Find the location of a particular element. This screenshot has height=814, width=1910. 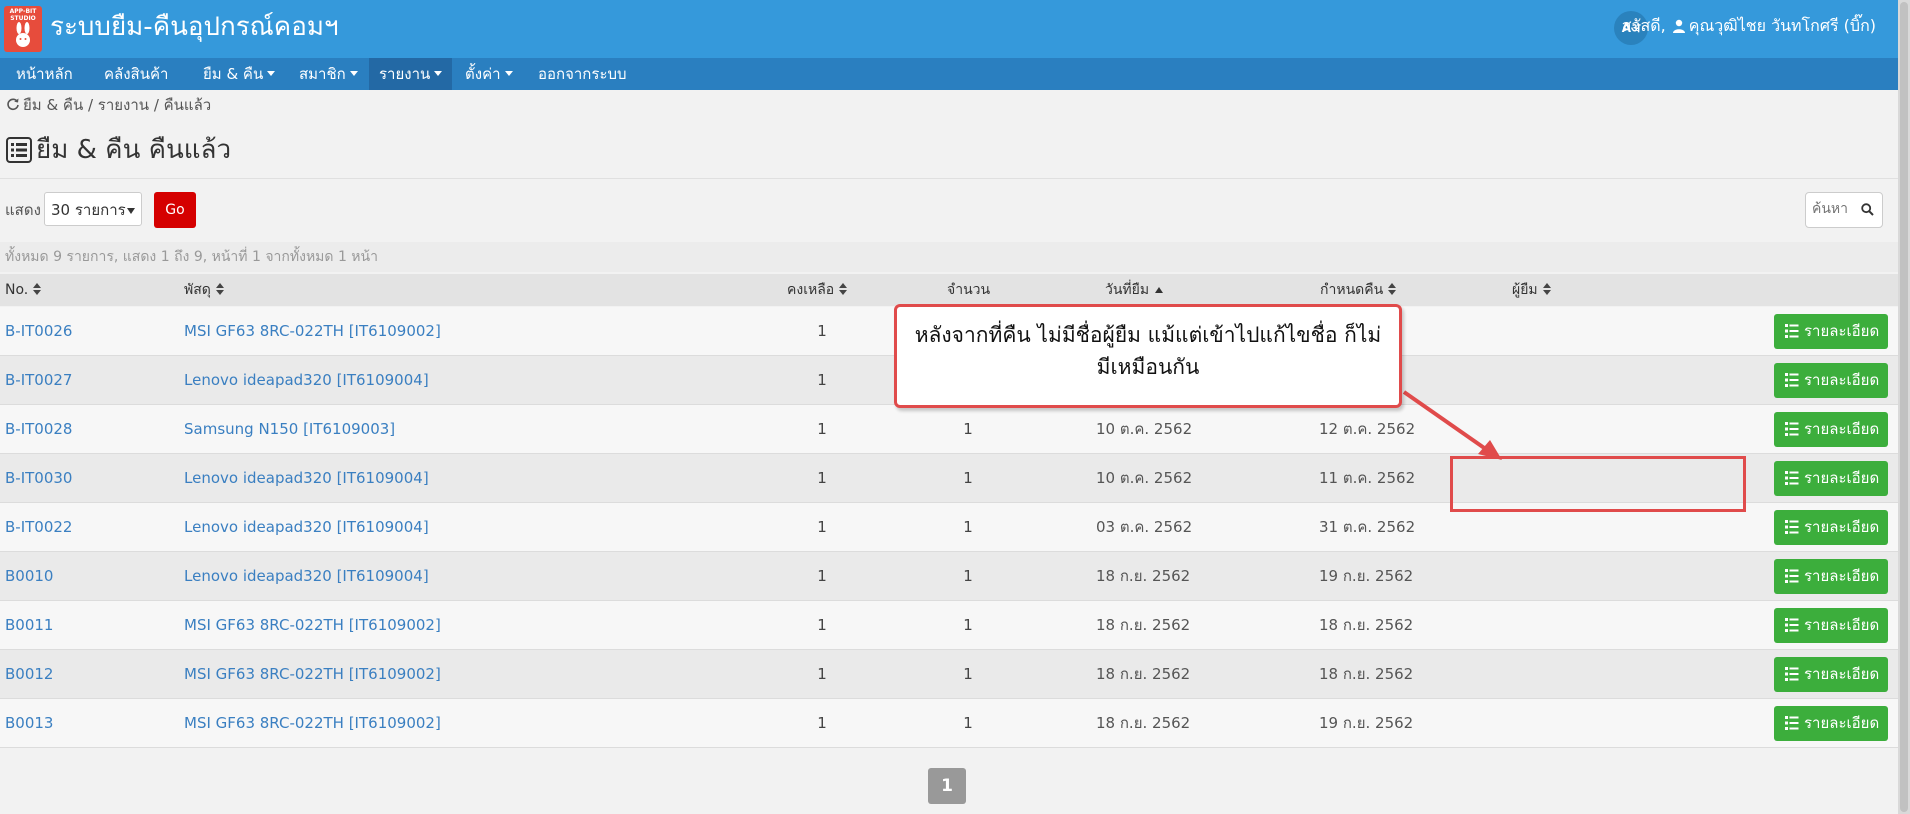

page-scrollbar is located at coordinates (1904, 407).